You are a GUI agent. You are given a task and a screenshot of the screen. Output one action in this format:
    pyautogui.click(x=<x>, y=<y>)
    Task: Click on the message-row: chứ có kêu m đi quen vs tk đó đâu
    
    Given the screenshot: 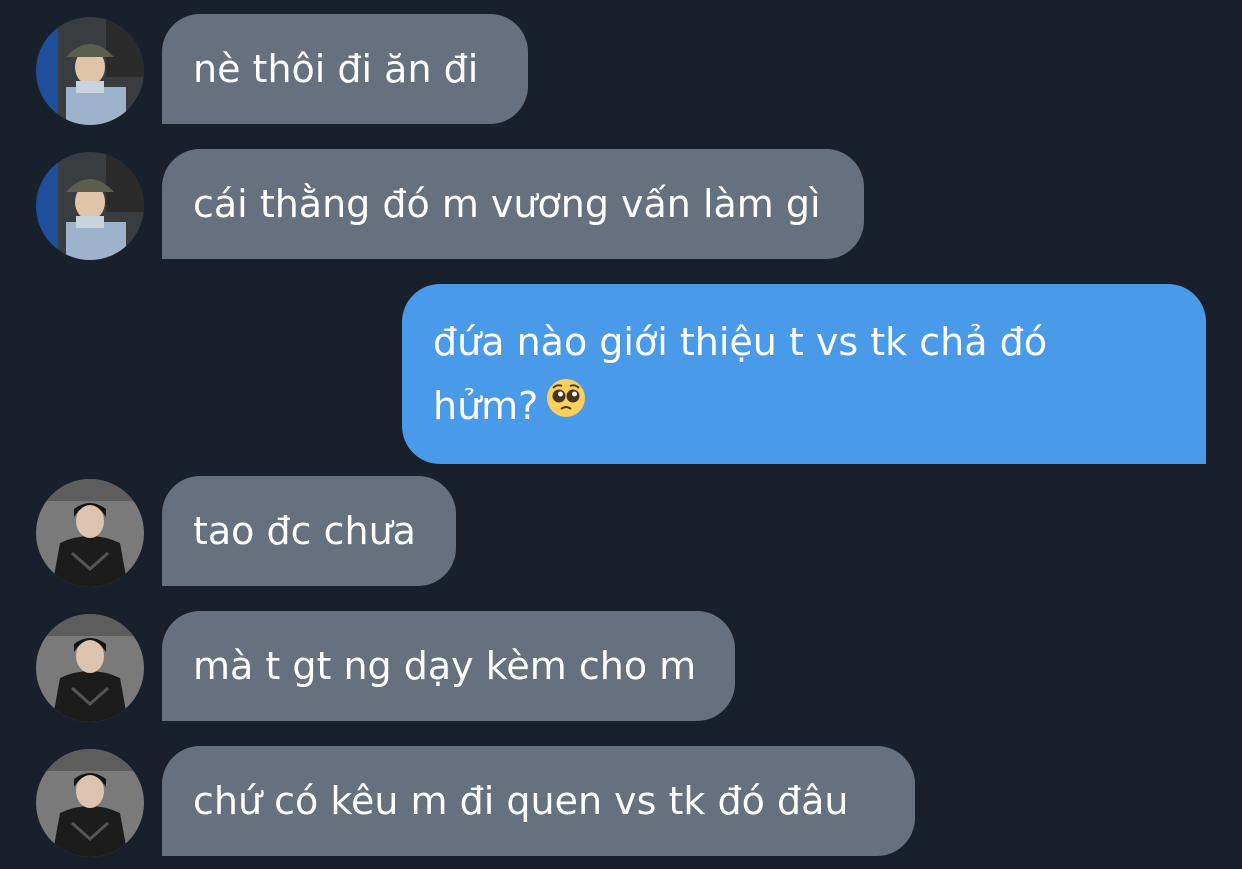 What is the action you would take?
    pyautogui.click(x=621, y=802)
    